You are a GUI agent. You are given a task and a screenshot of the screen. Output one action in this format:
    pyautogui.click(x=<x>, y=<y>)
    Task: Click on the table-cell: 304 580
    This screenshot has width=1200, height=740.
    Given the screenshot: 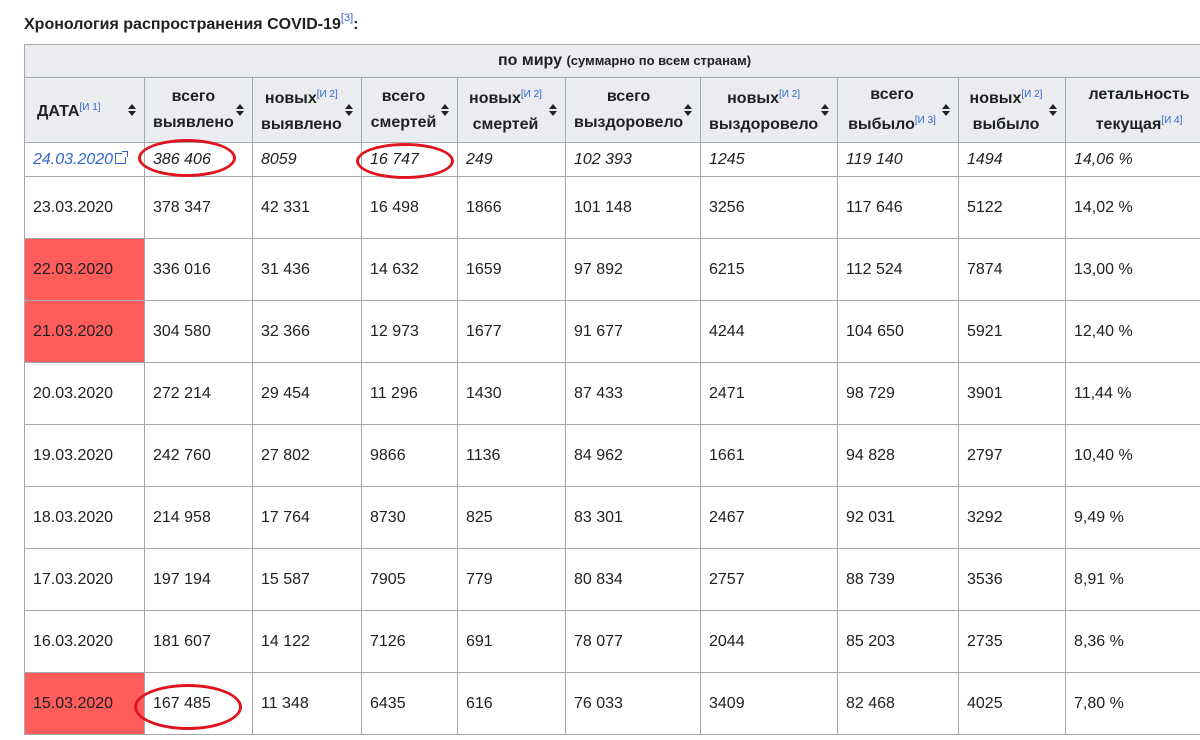 What is the action you would take?
    pyautogui.click(x=198, y=331)
    